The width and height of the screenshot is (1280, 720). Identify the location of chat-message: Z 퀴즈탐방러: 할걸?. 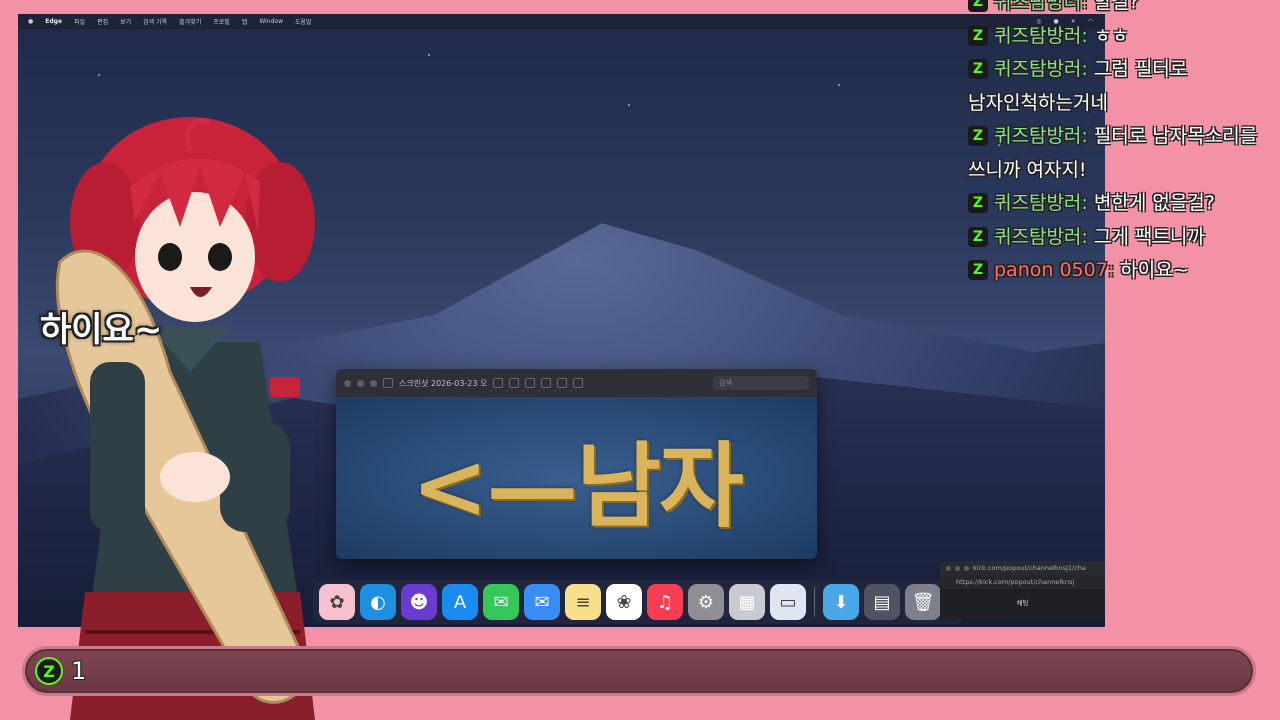
(1124, 10).